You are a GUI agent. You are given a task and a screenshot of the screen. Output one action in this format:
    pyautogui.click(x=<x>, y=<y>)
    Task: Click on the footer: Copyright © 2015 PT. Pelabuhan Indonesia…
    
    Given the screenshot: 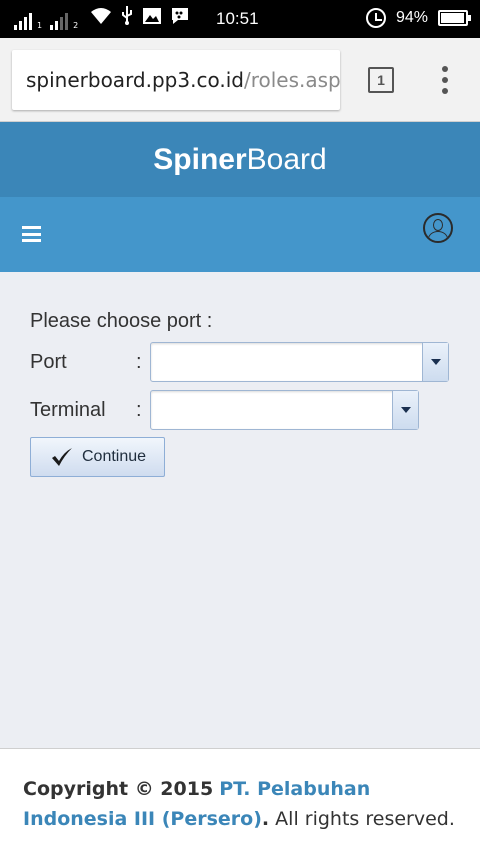 What is the action you would take?
    pyautogui.click(x=240, y=801)
    